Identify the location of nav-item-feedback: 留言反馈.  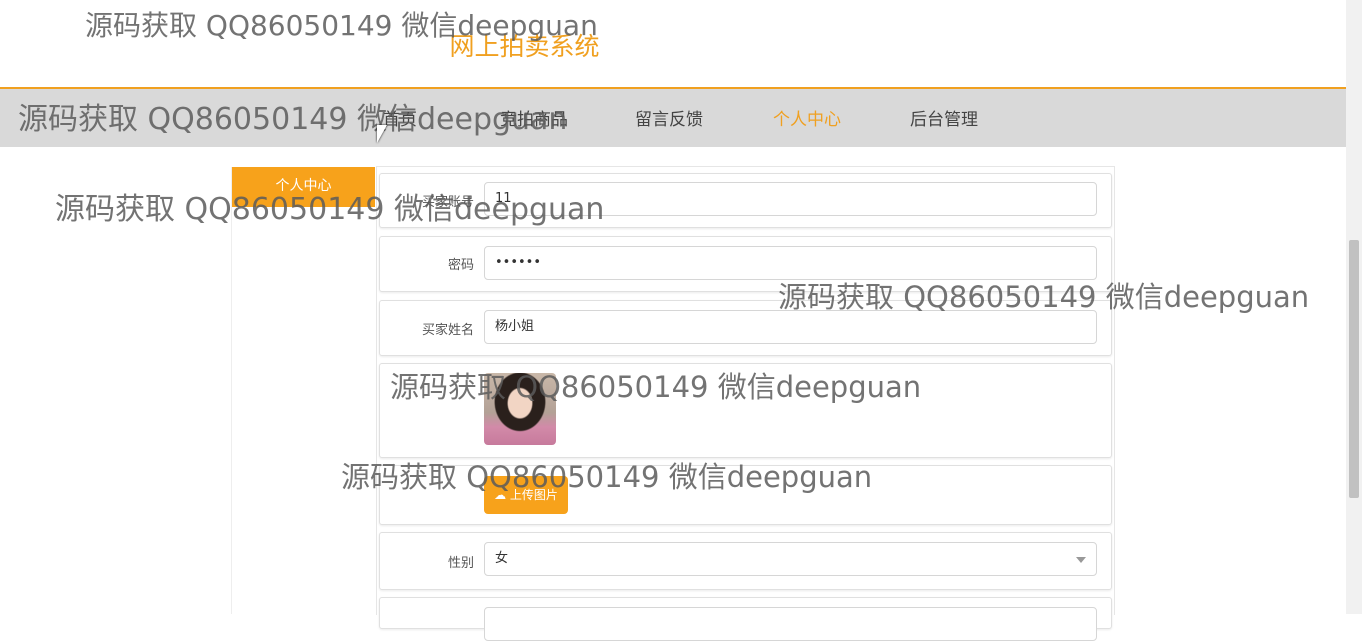
(669, 117).